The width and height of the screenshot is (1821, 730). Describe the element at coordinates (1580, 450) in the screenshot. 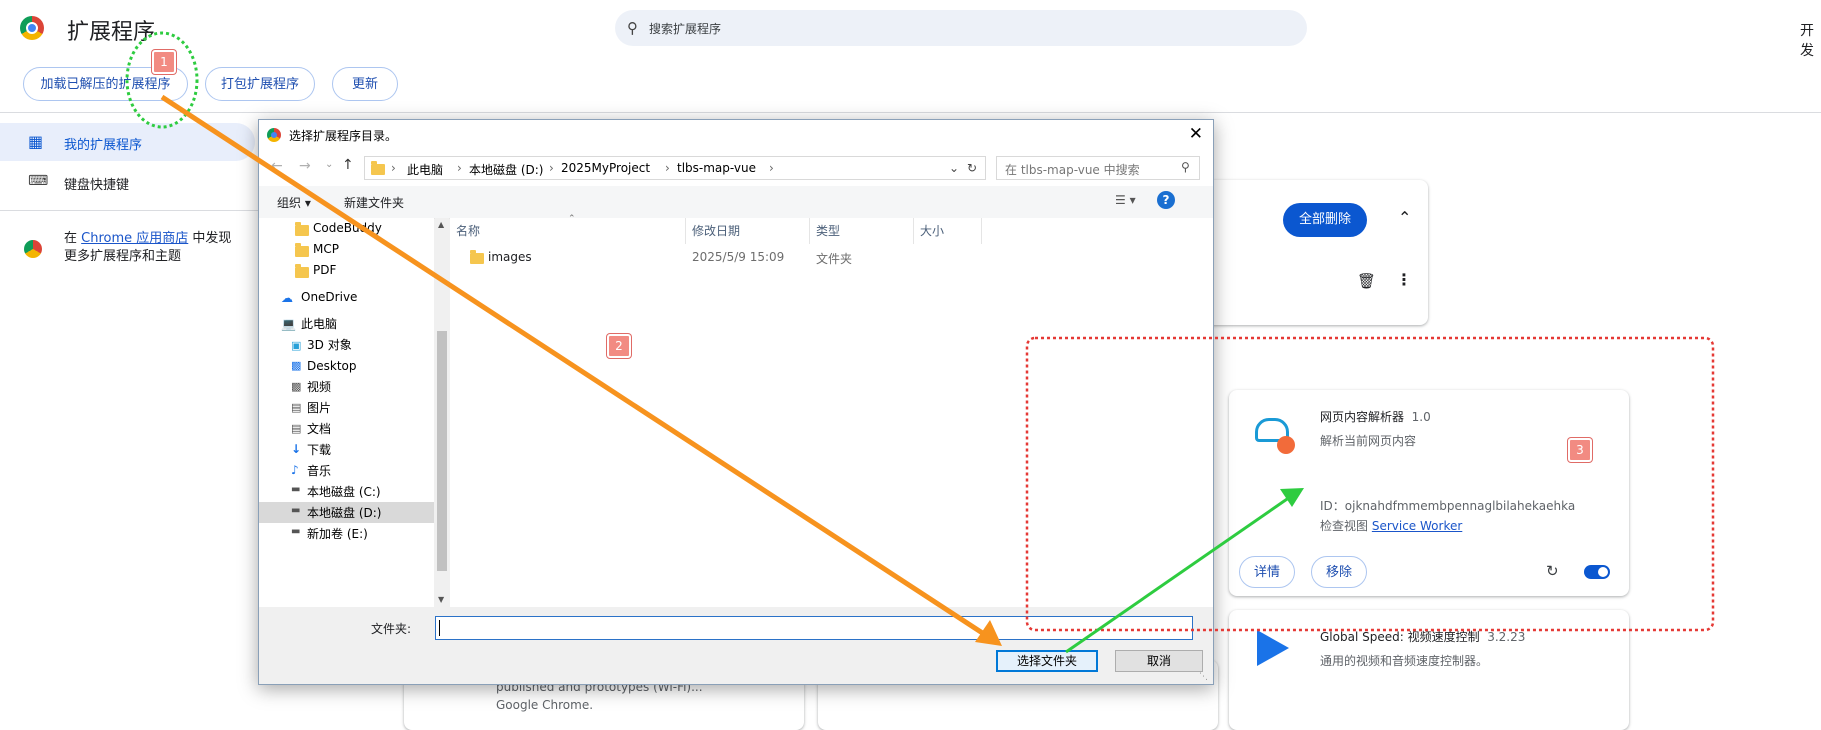

I see `annotation-badge-3: 3` at that location.